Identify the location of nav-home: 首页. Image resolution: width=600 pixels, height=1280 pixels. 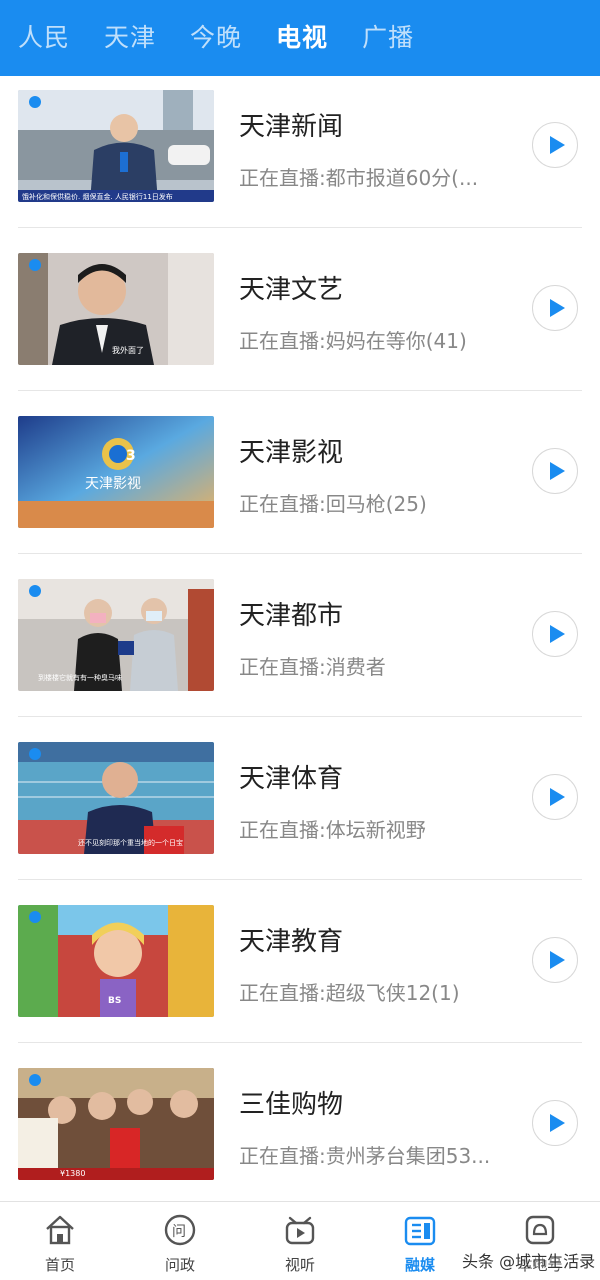
(60, 1241).